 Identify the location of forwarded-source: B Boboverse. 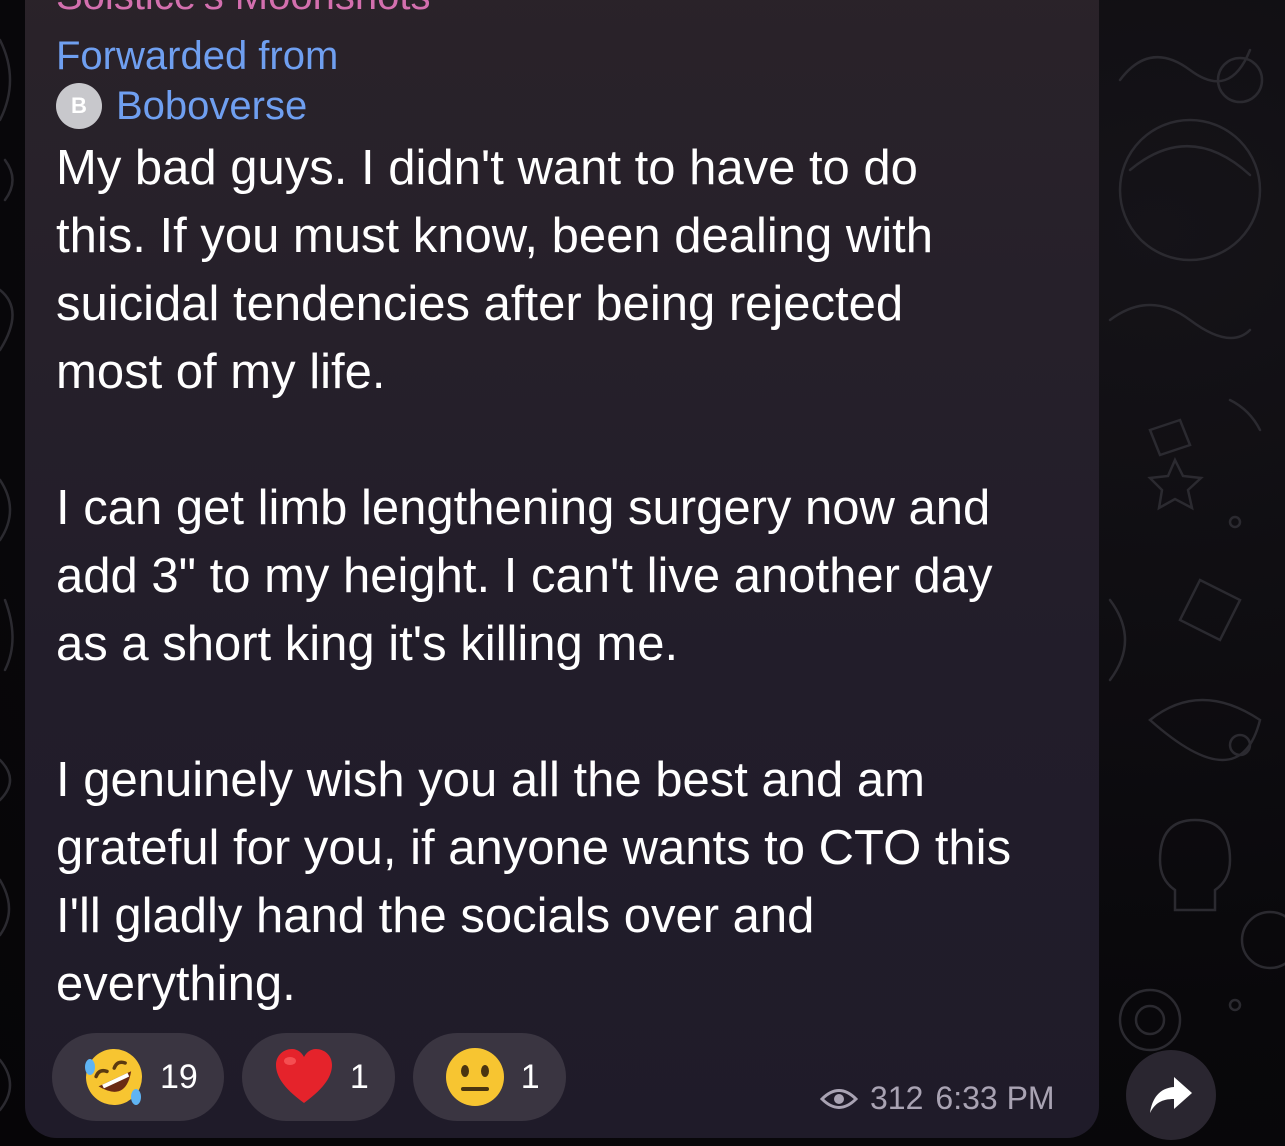
(181, 106).